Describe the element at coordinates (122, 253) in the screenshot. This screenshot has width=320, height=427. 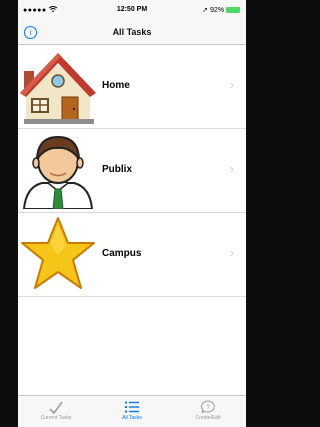
I see `task-label: Campus` at that location.